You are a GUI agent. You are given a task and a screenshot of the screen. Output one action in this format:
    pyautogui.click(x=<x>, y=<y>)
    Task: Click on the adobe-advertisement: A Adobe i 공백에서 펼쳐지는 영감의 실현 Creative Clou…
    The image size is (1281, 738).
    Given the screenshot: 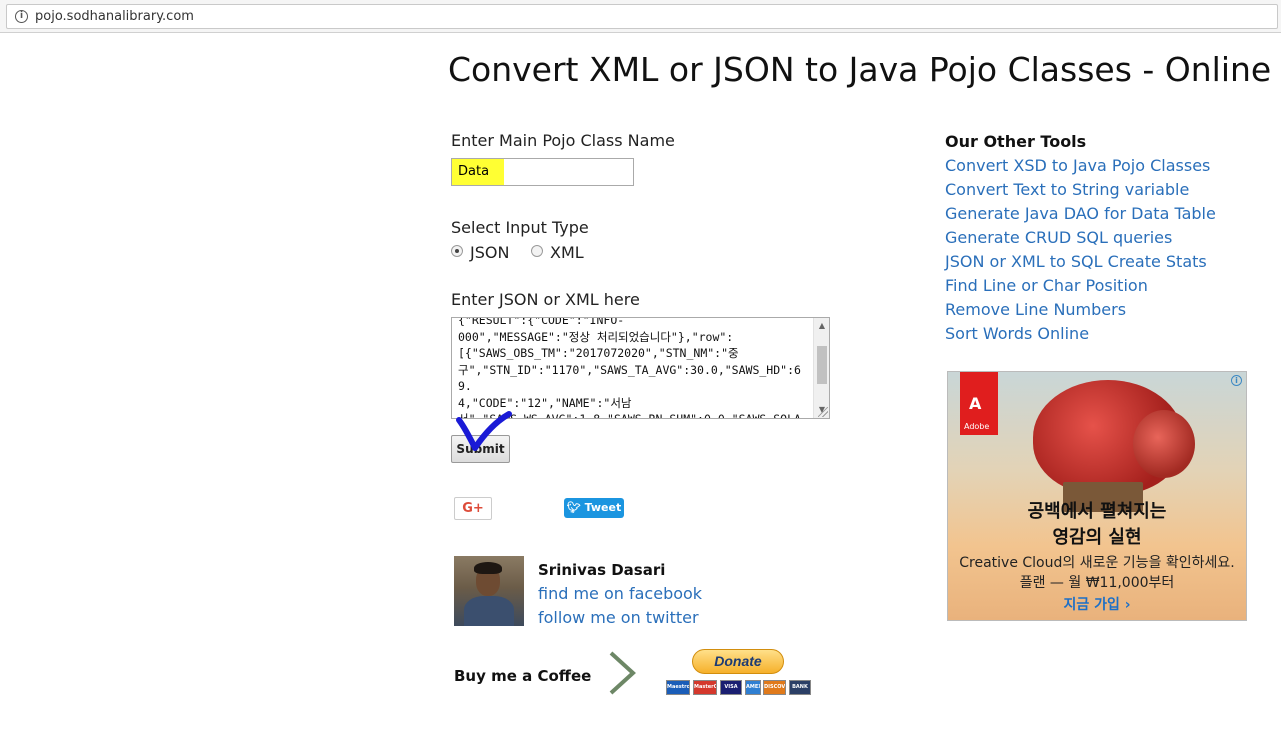 What is the action you would take?
    pyautogui.click(x=1097, y=496)
    